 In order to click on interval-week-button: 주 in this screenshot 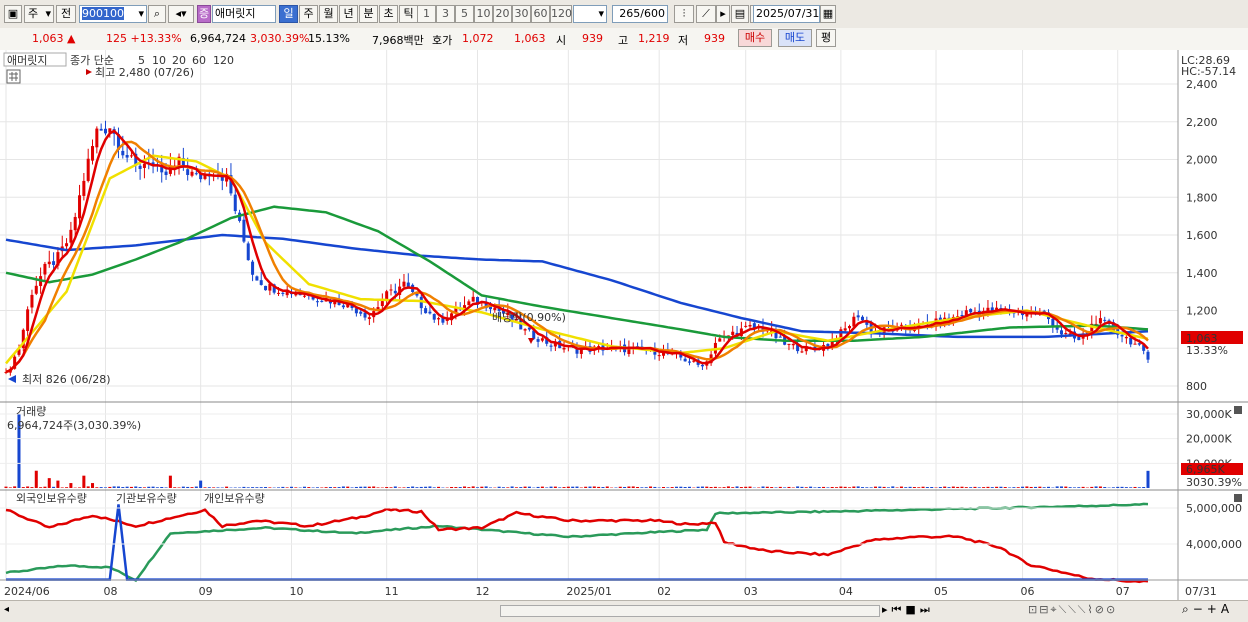, I will do `click(308, 14)`.